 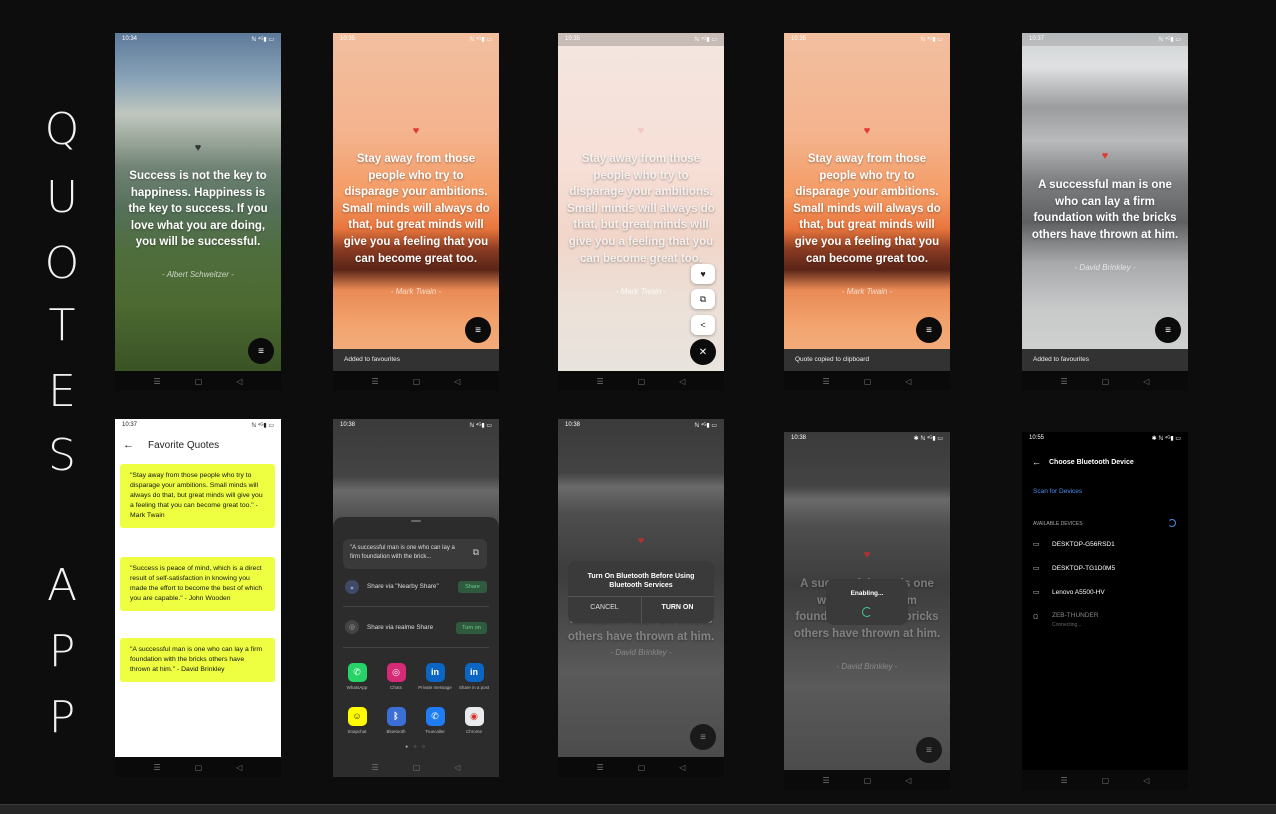 What do you see at coordinates (1108, 594) in the screenshot?
I see `device-row: ▭ Lenovo A5500-HV` at bounding box center [1108, 594].